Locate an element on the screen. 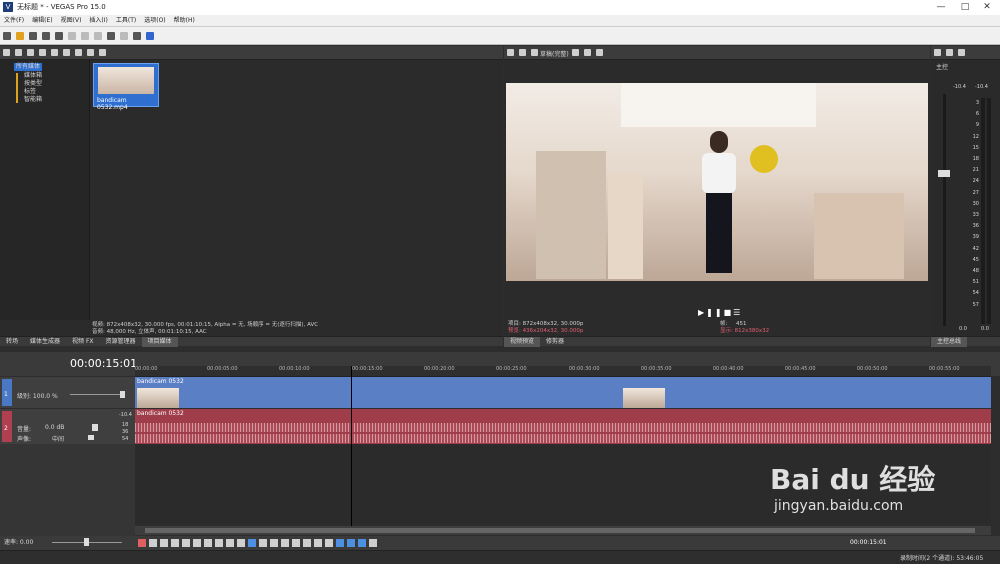  preview-fx-icon is located at coordinates (522, 52).